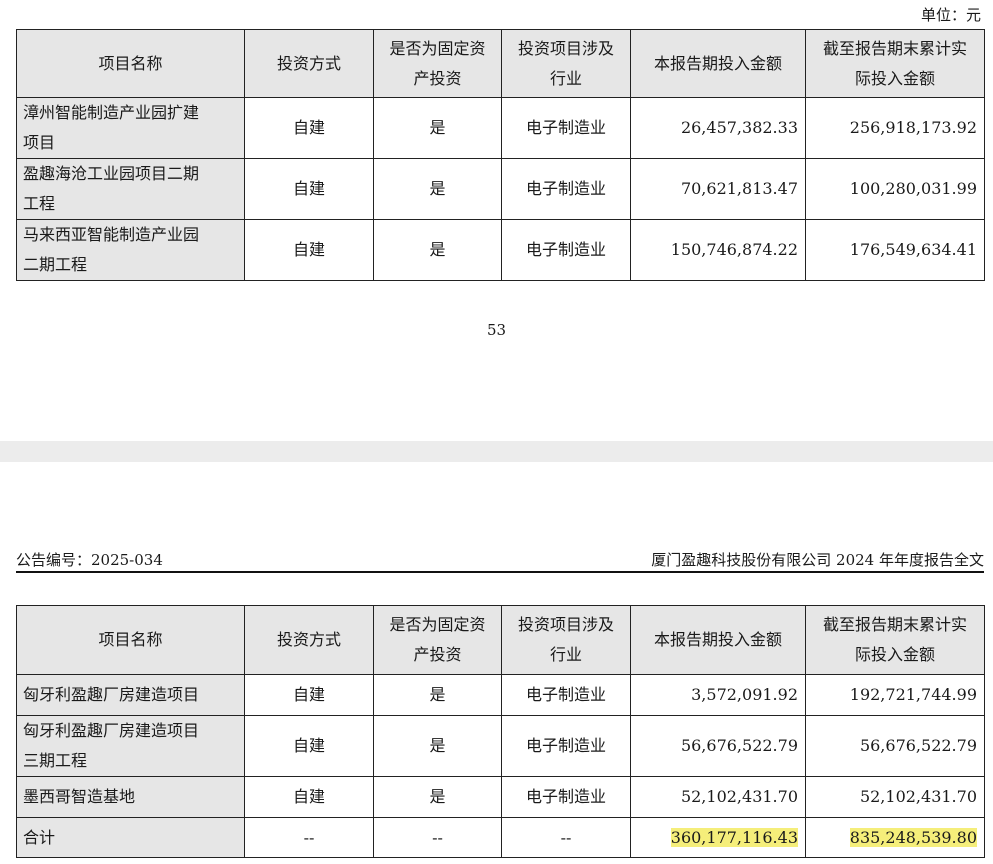 The height and width of the screenshot is (864, 993). What do you see at coordinates (309, 837) in the screenshot?
I see `investment-method: --` at bounding box center [309, 837].